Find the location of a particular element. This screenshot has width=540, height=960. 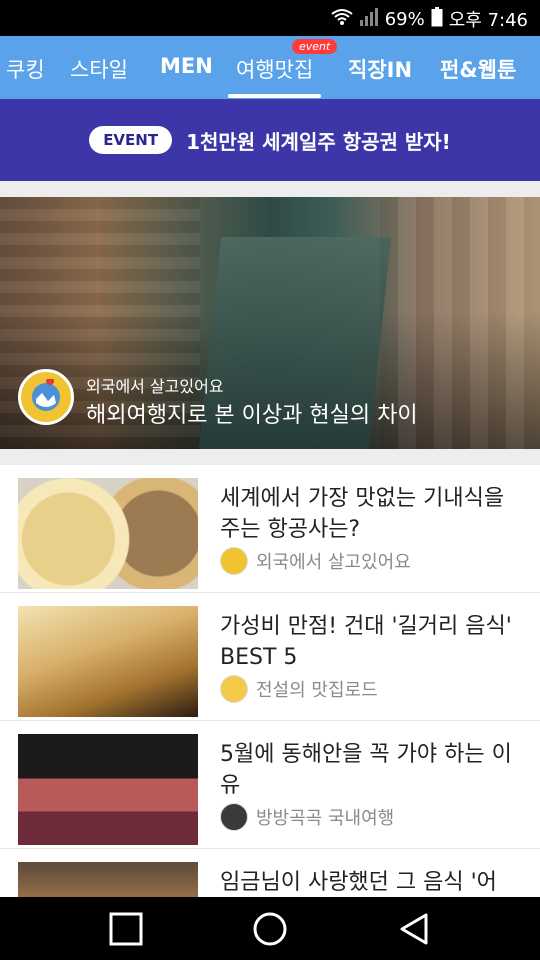

signal-icon is located at coordinates (369, 19).